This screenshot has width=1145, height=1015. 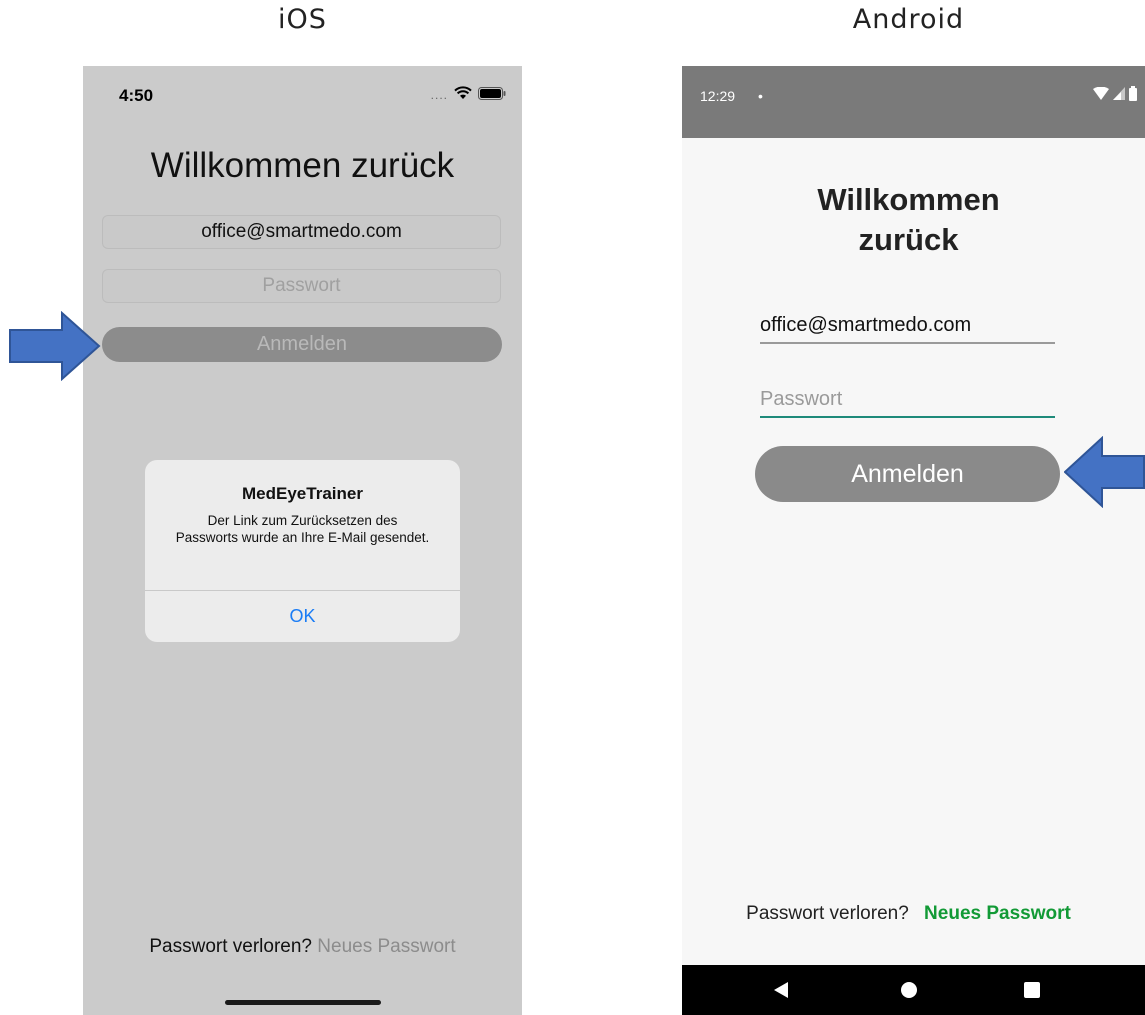 What do you see at coordinates (913, 102) in the screenshot?
I see `android-status-bar: 12:29 •` at bounding box center [913, 102].